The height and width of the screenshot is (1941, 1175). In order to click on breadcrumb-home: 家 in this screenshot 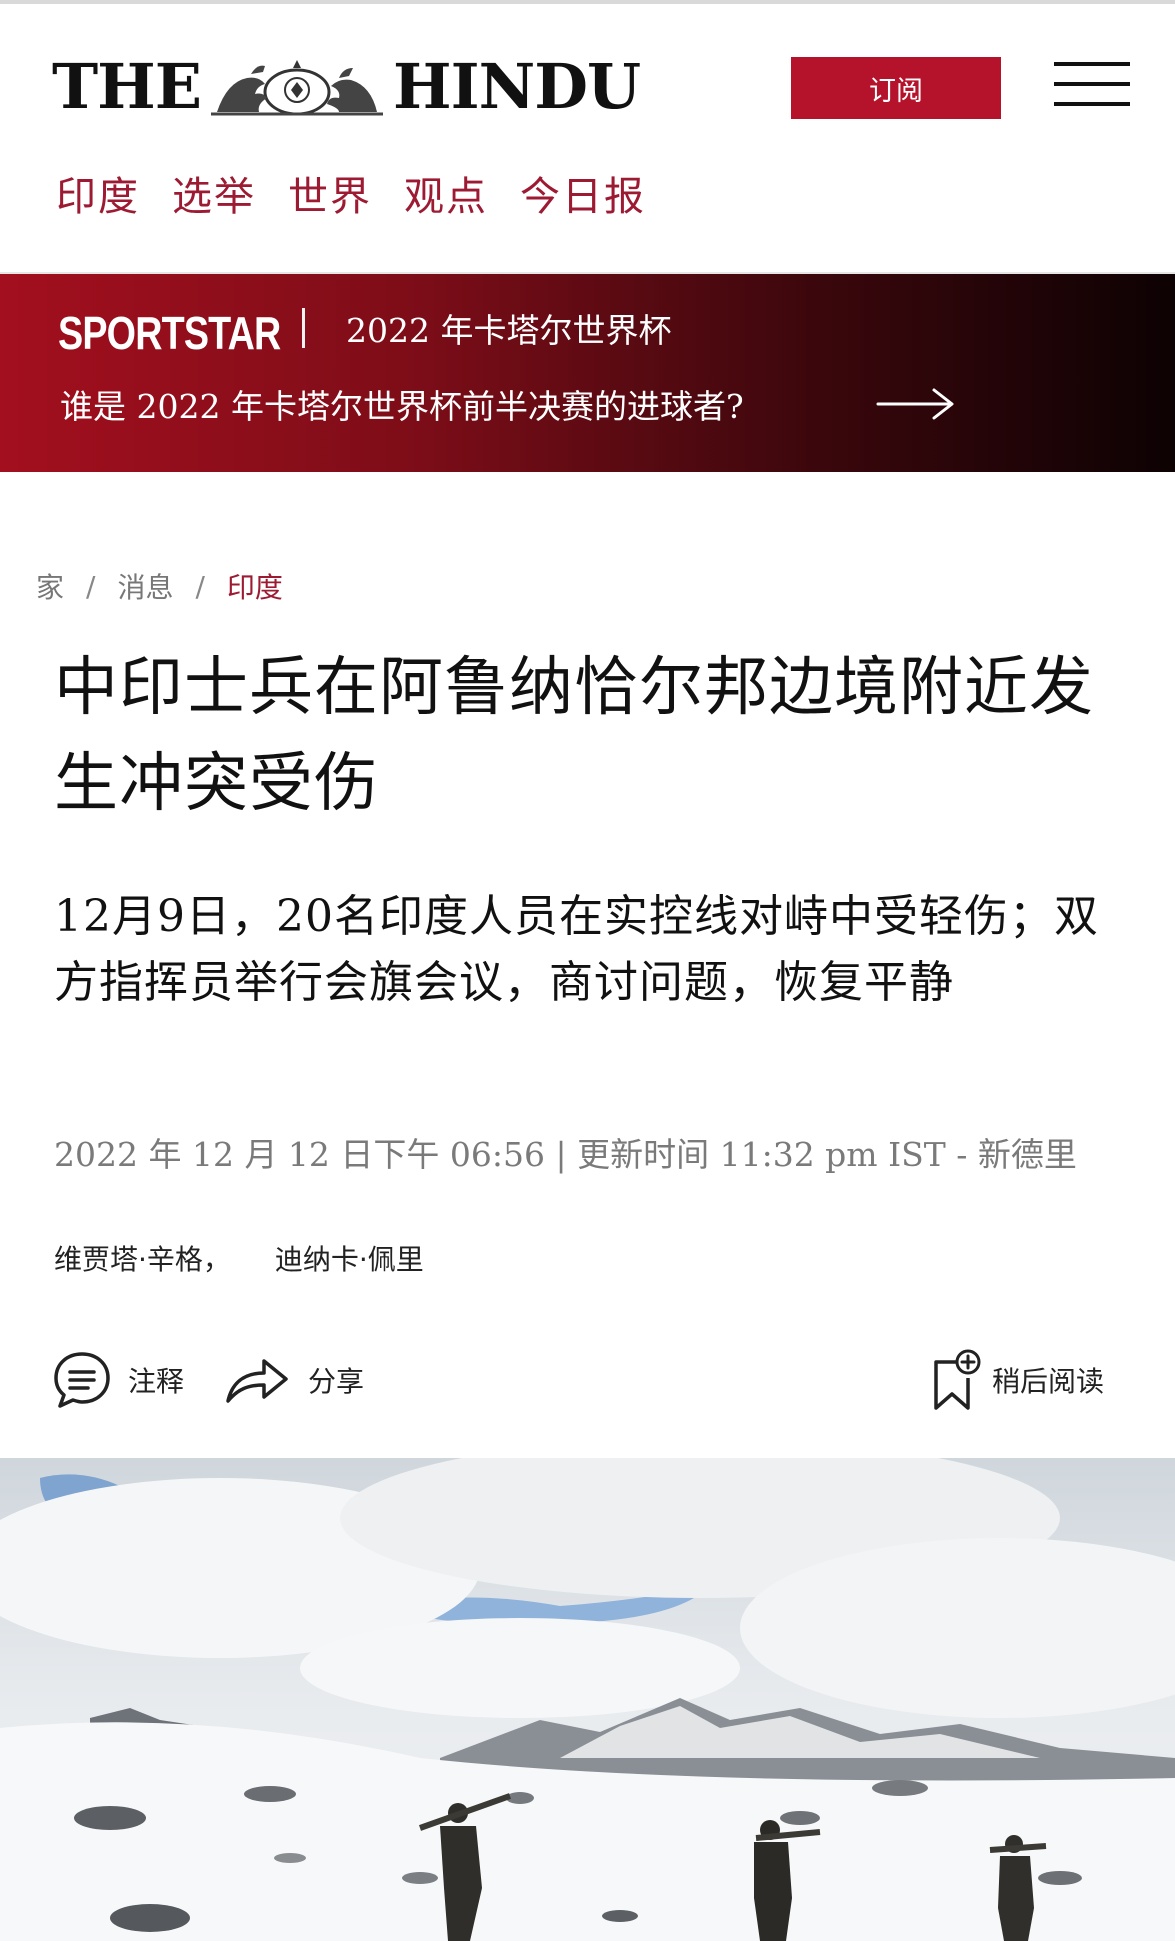, I will do `click(50, 586)`.